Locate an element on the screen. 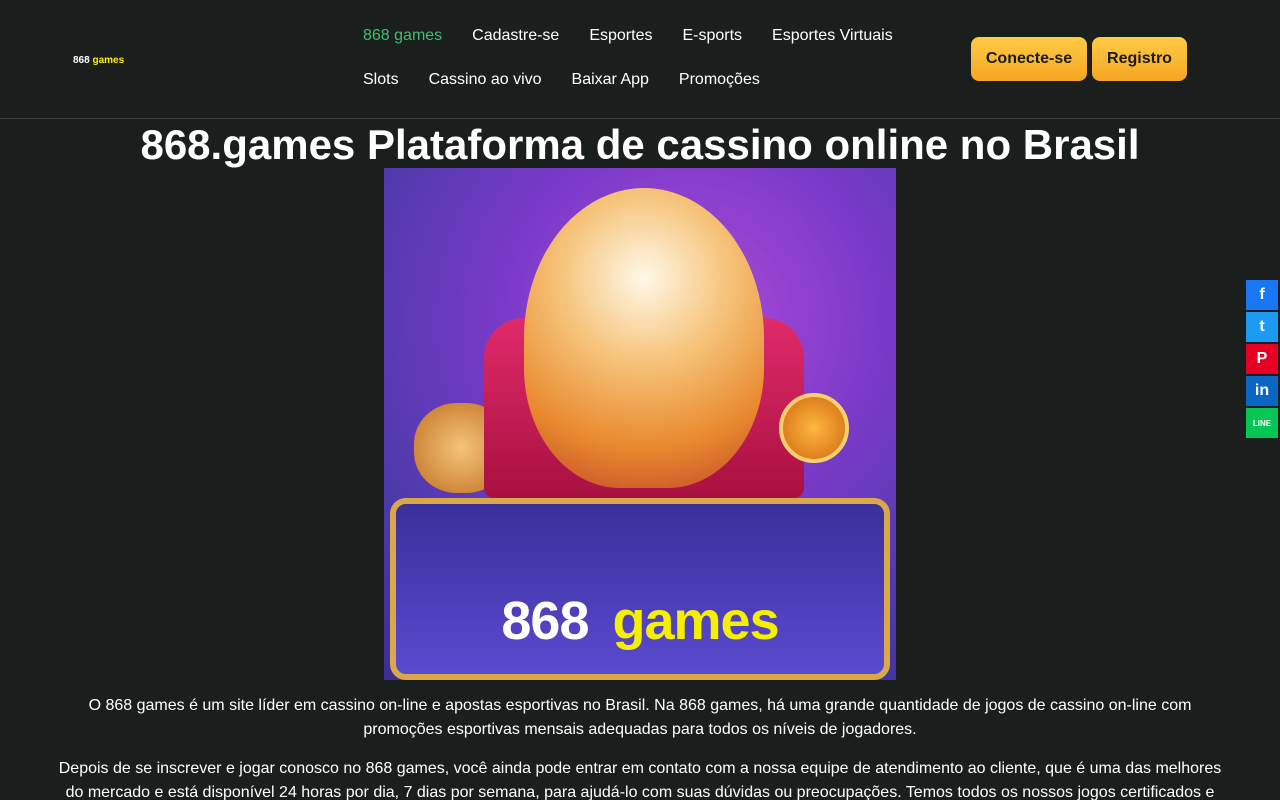  nav-item-signup: Cadastre-se is located at coordinates (515, 44).